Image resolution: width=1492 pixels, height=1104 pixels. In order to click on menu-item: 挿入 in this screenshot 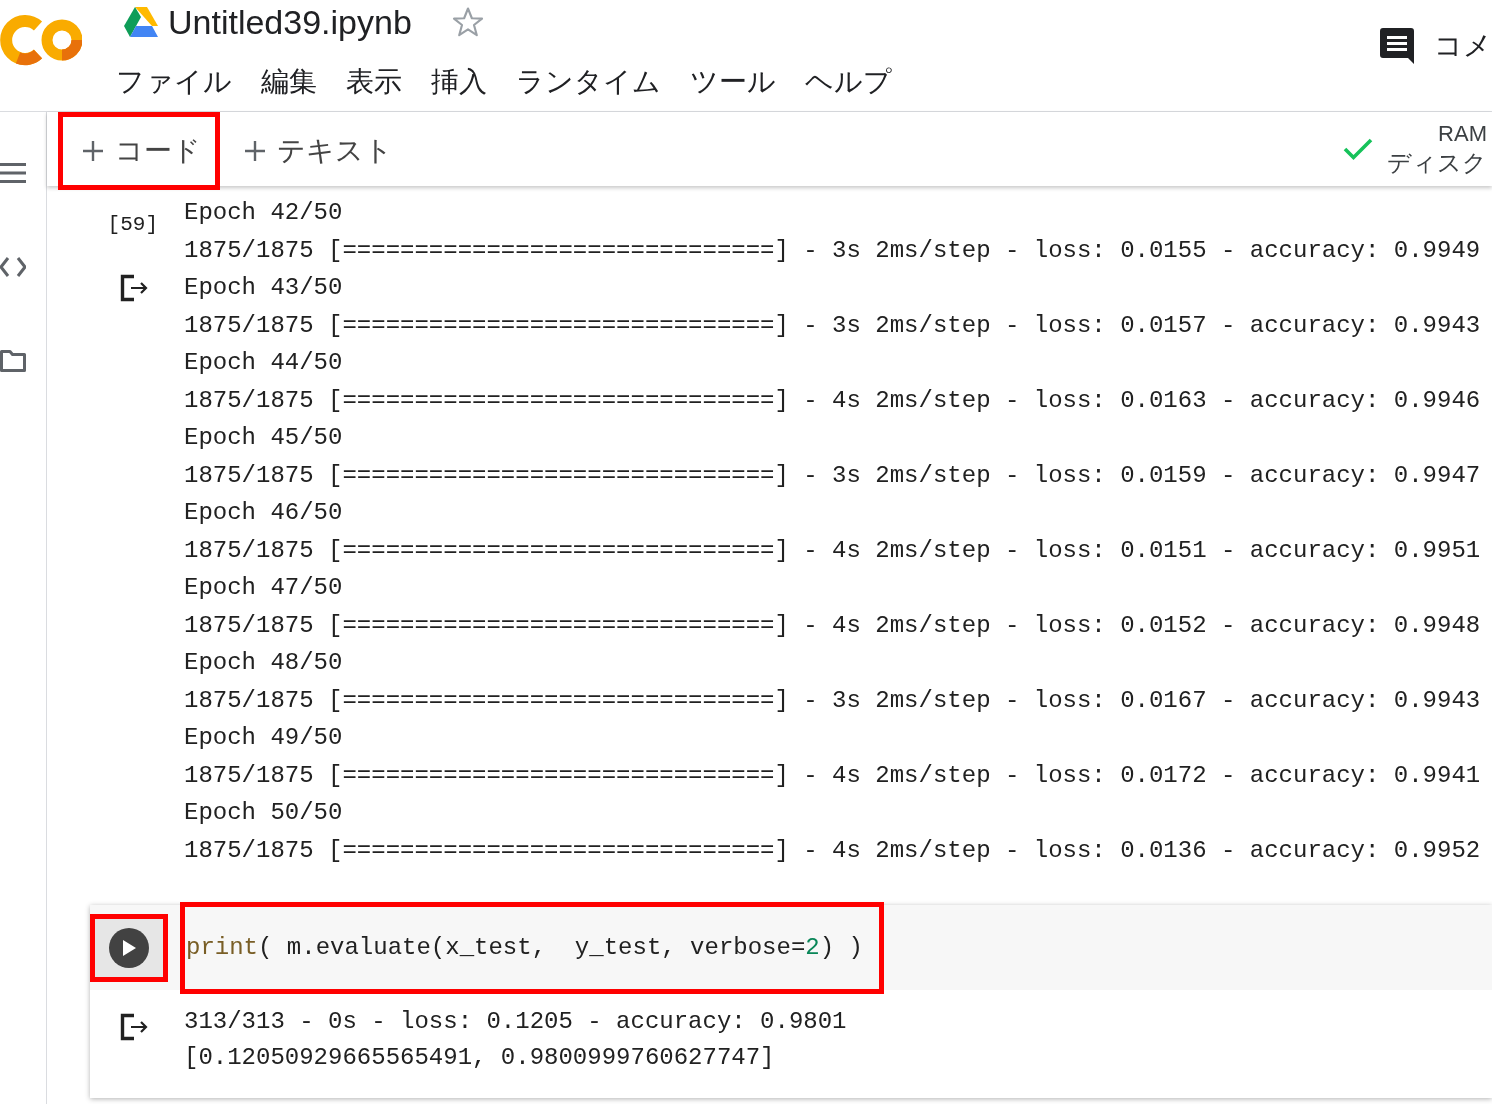, I will do `click(459, 82)`.